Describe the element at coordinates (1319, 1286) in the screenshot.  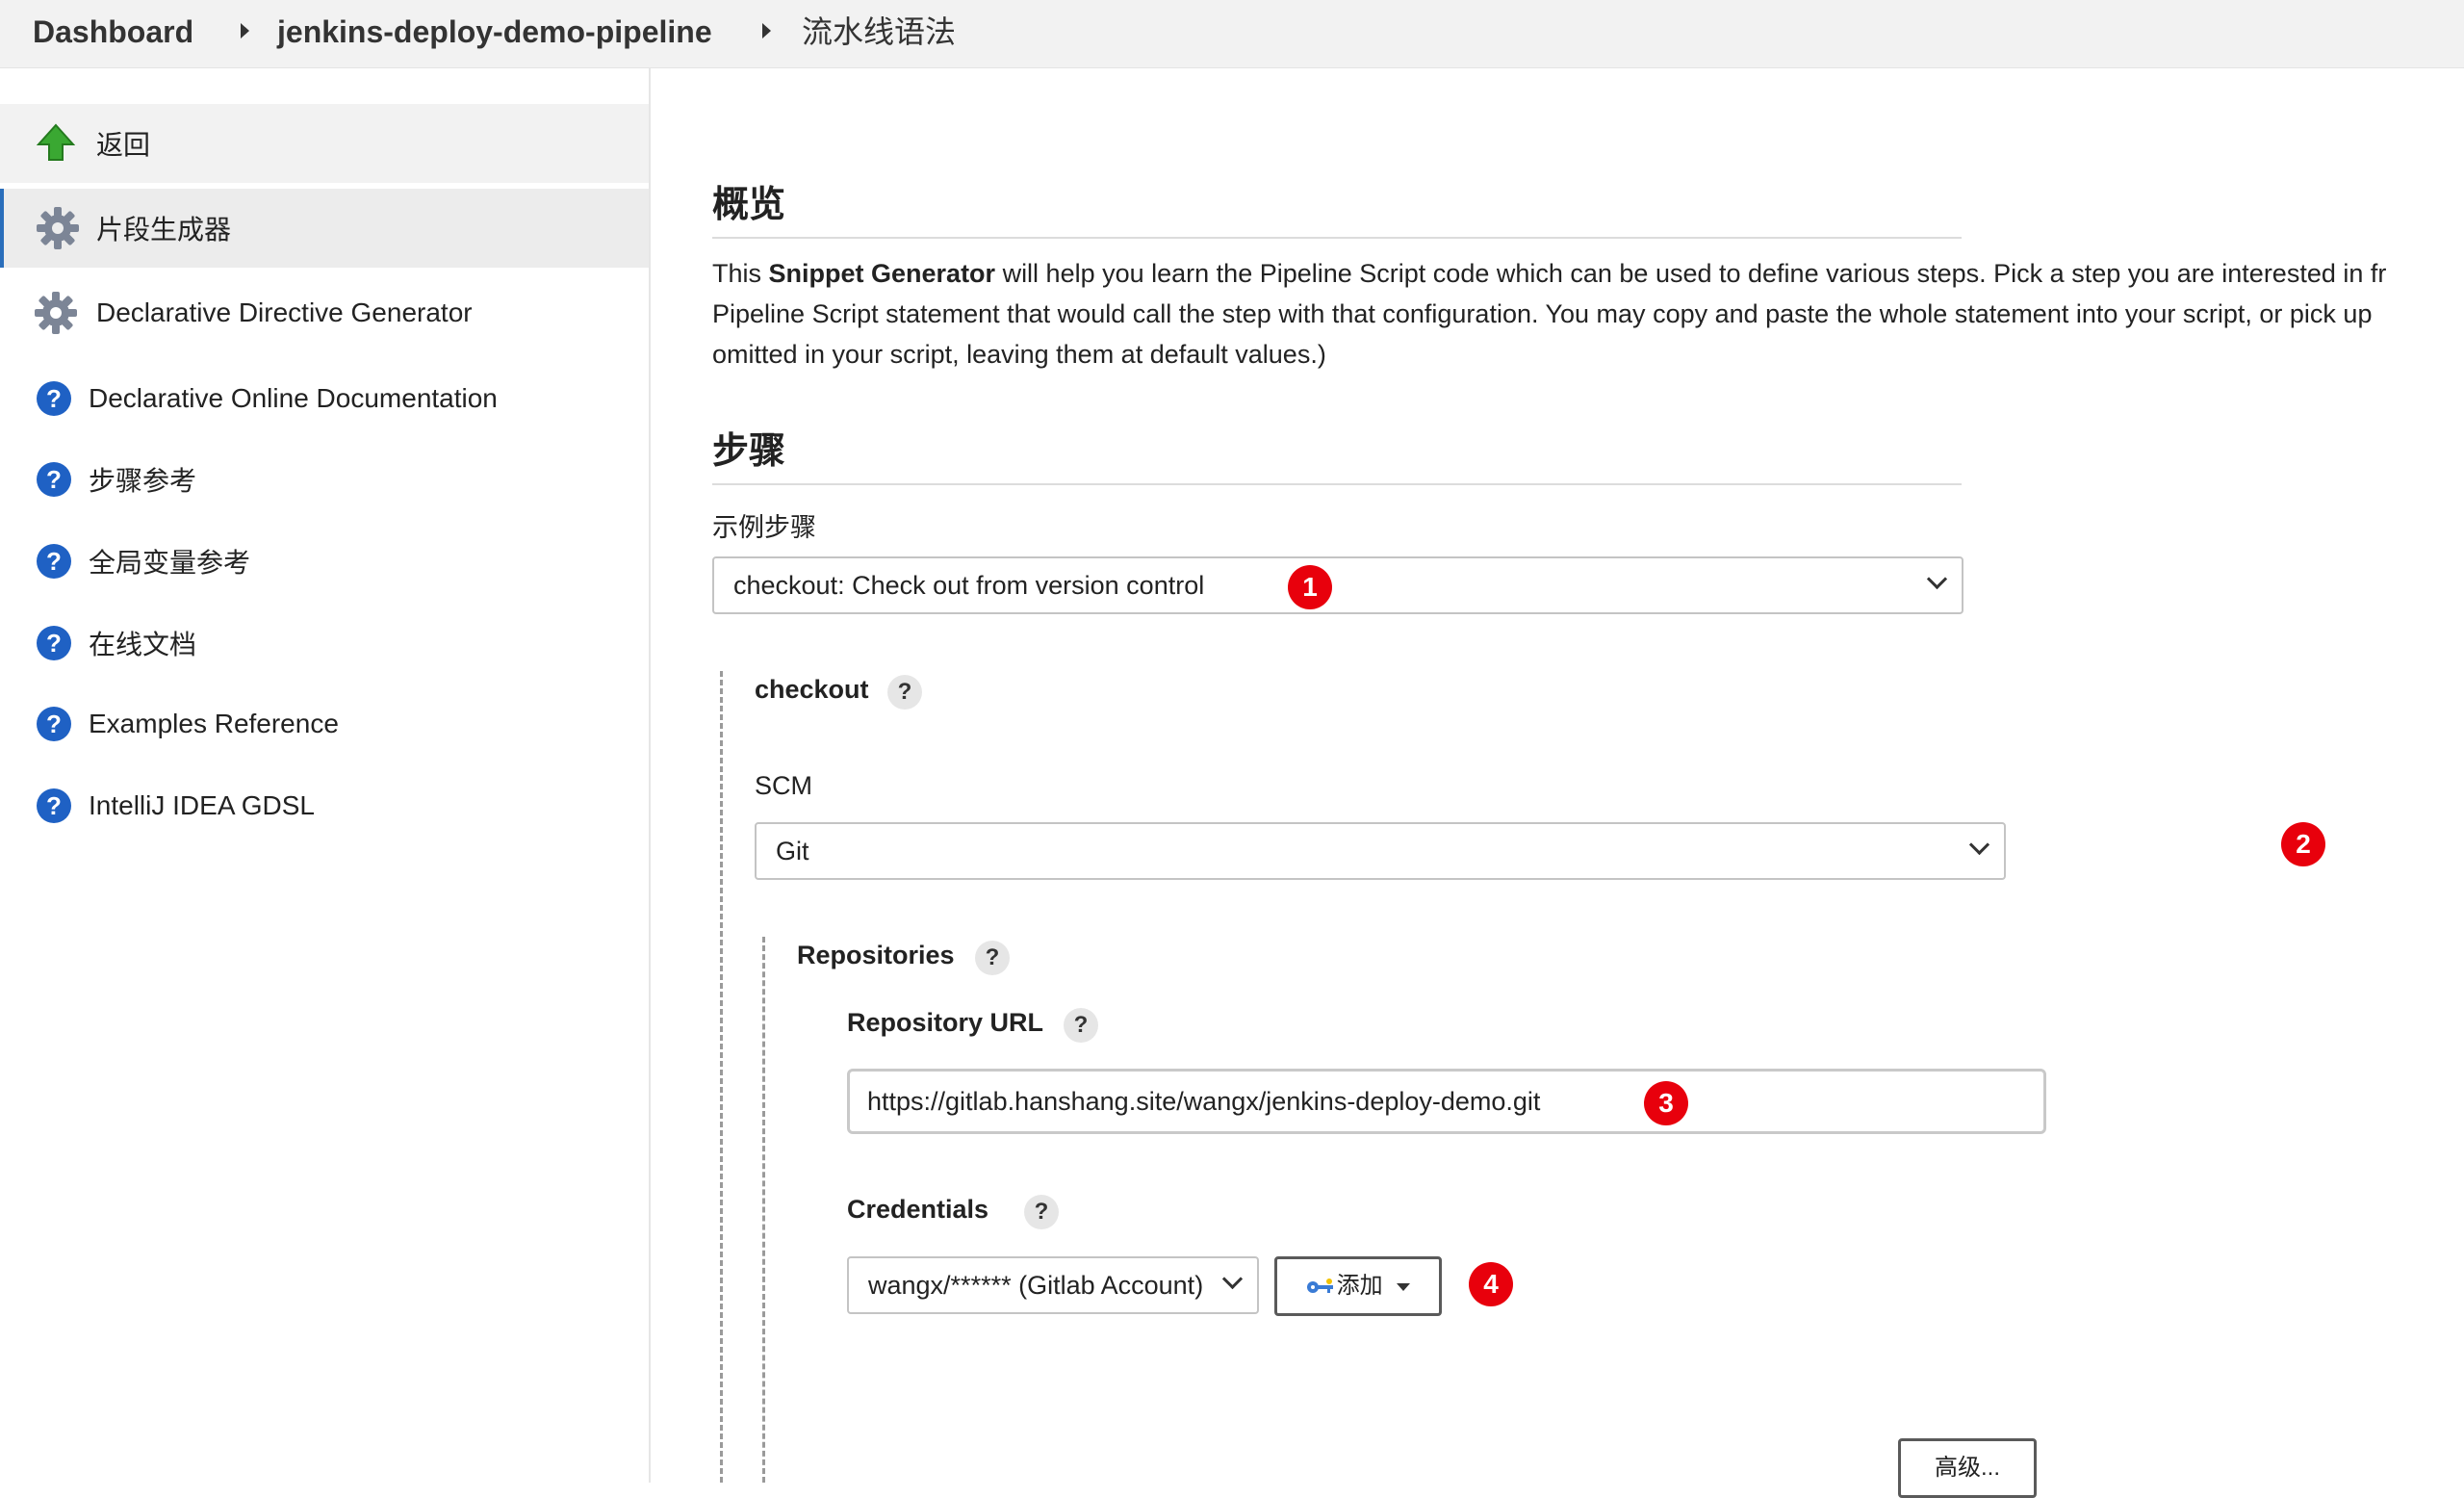
I see `key-icon` at that location.